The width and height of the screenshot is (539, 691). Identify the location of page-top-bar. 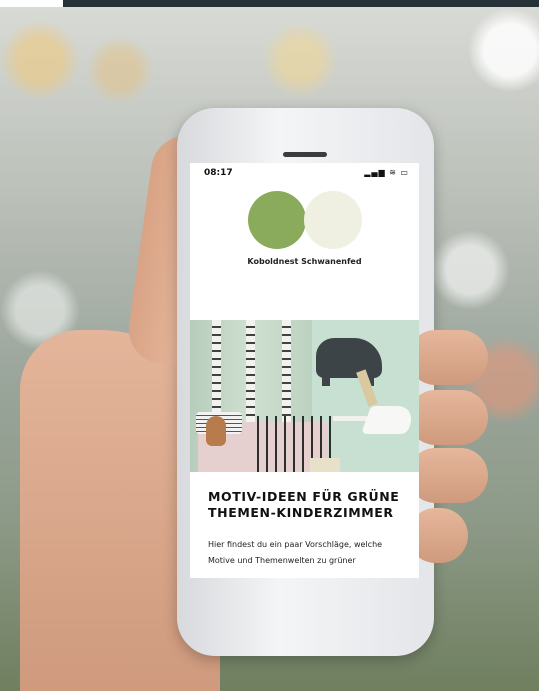
(301, 3).